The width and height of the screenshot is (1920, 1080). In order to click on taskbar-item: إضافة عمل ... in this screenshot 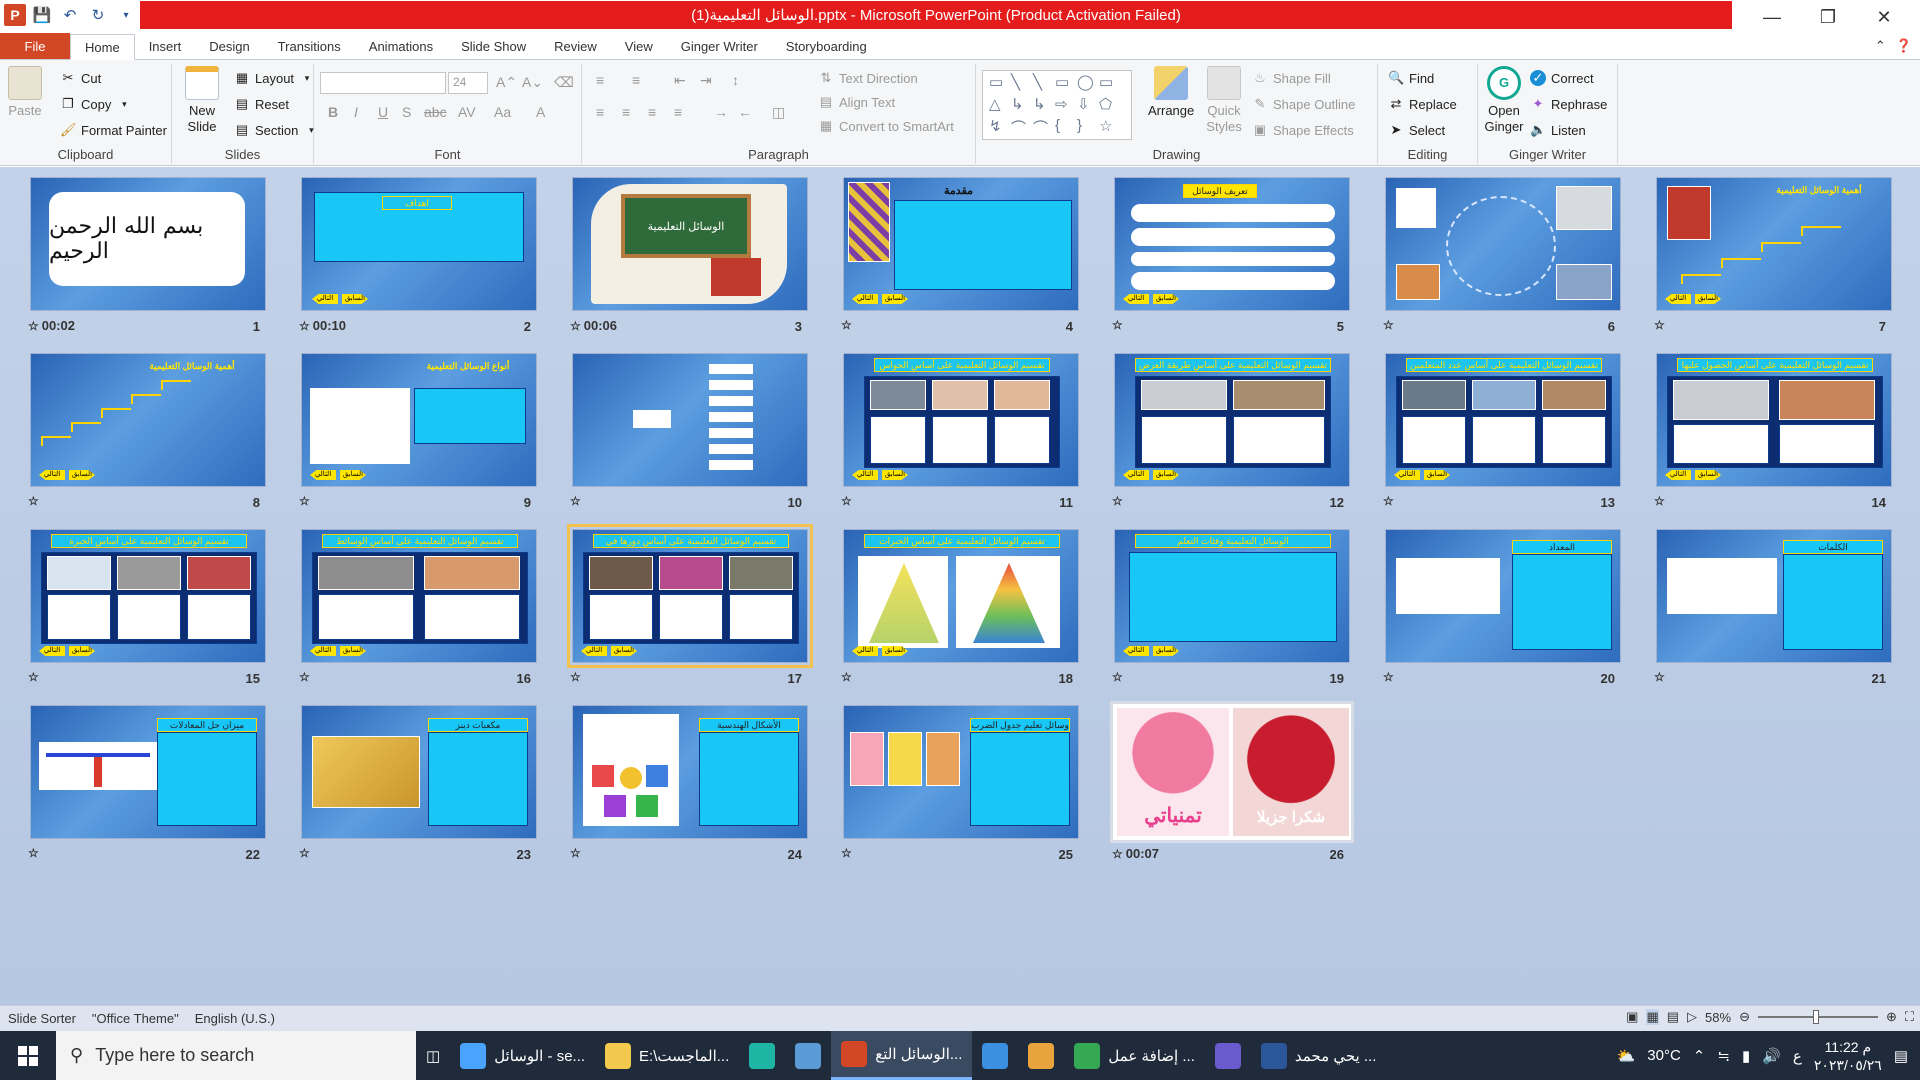, I will do `click(1134, 1055)`.